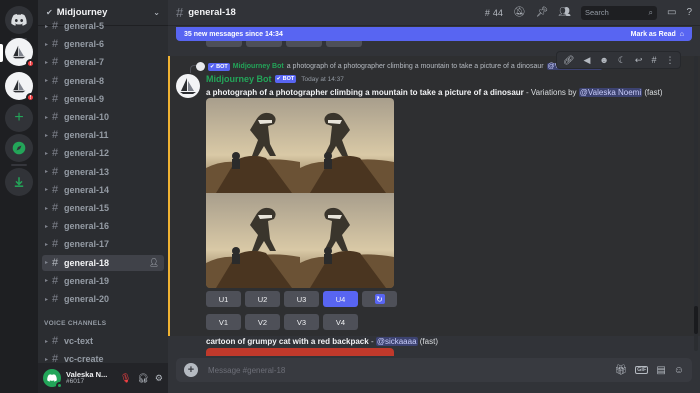 The width and height of the screenshot is (700, 393). I want to click on upscale-button-3: U3, so click(301, 299).